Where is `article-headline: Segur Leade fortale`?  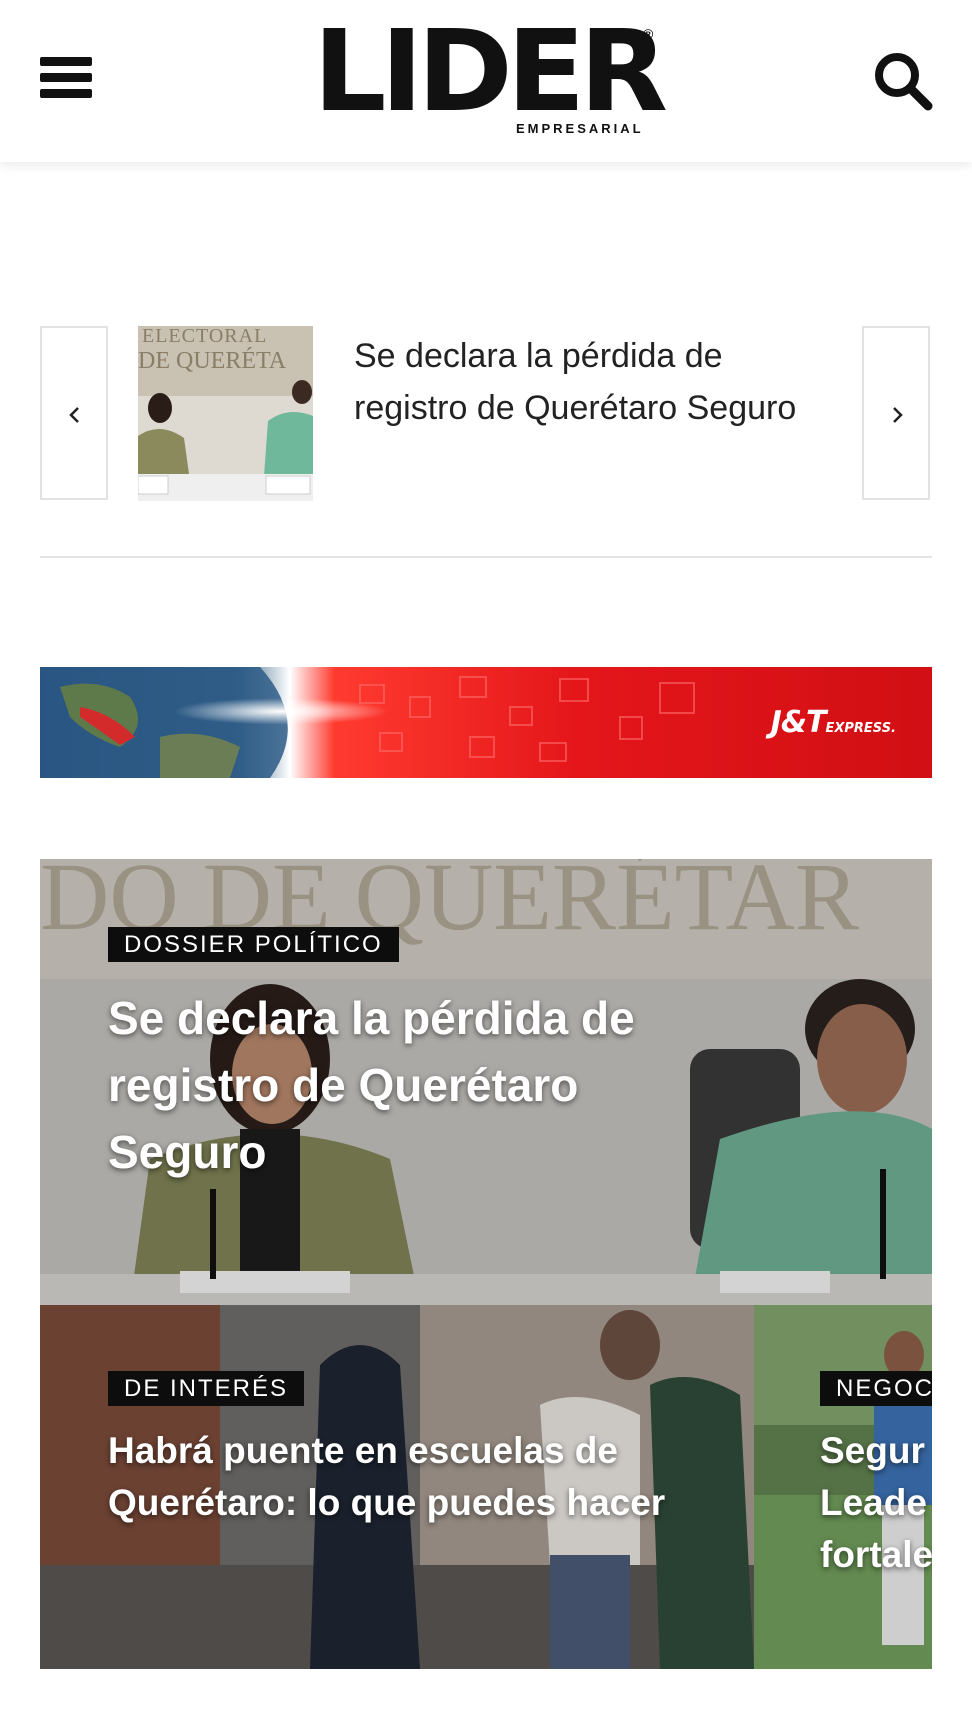 article-headline: Segur Leade fortale is located at coordinates (876, 1503).